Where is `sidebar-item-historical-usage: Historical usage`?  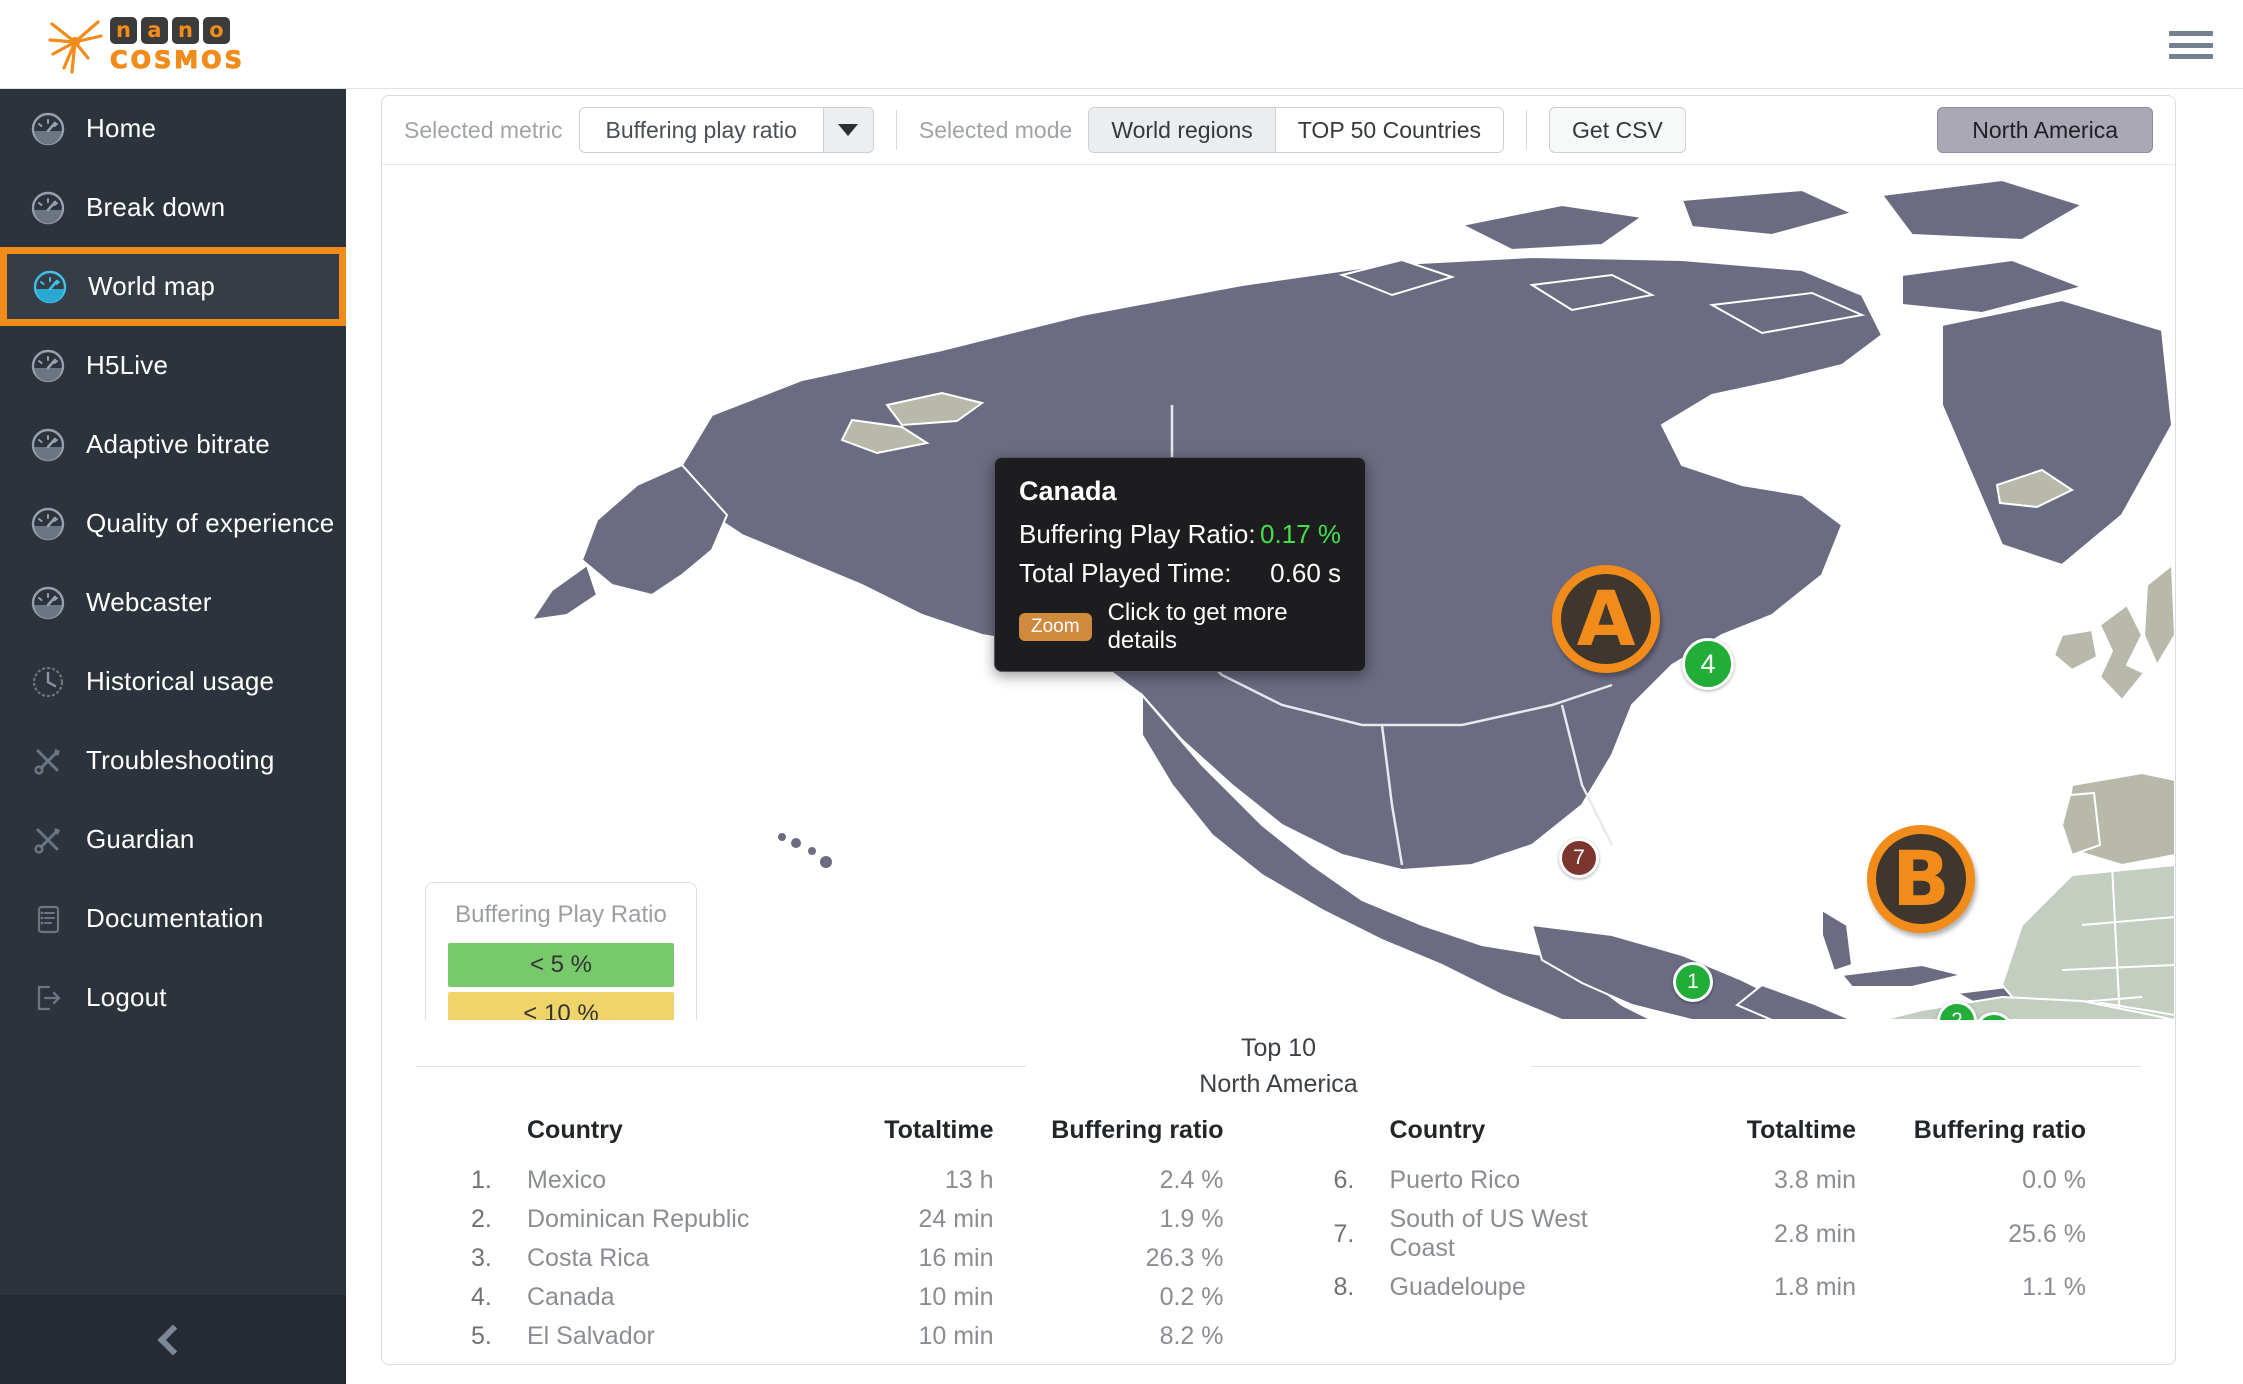
sidebar-item-historical-usage: Historical usage is located at coordinates (173, 681).